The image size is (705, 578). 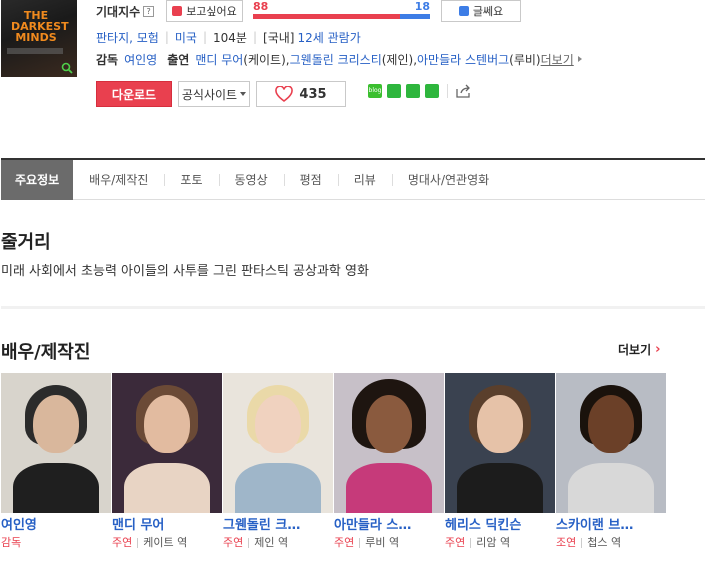 I want to click on thumbs-down-icon, so click(x=463, y=11).